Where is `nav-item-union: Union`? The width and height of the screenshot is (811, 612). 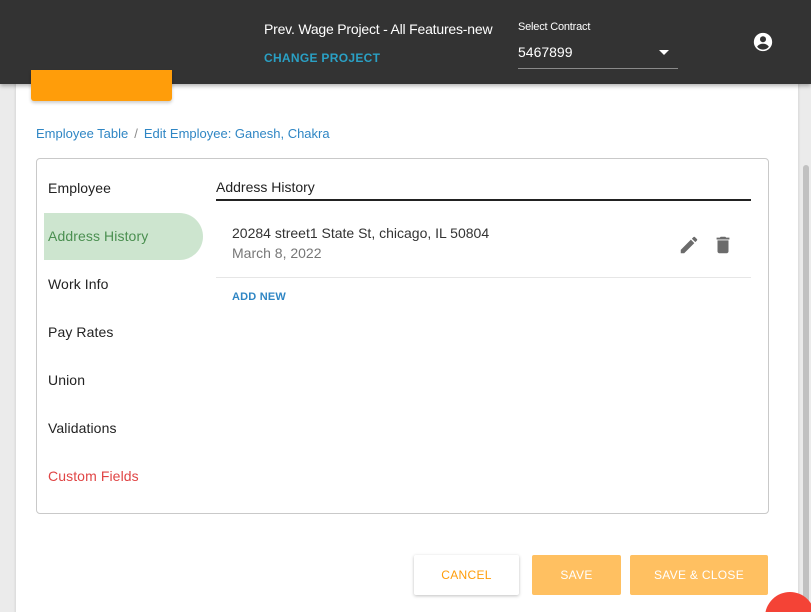 nav-item-union: Union is located at coordinates (123, 380).